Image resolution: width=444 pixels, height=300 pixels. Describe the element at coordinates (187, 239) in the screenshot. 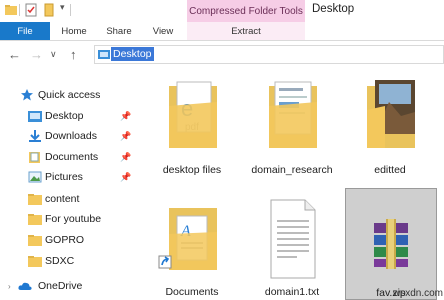

I see `documents-shortcut-icon: A` at that location.